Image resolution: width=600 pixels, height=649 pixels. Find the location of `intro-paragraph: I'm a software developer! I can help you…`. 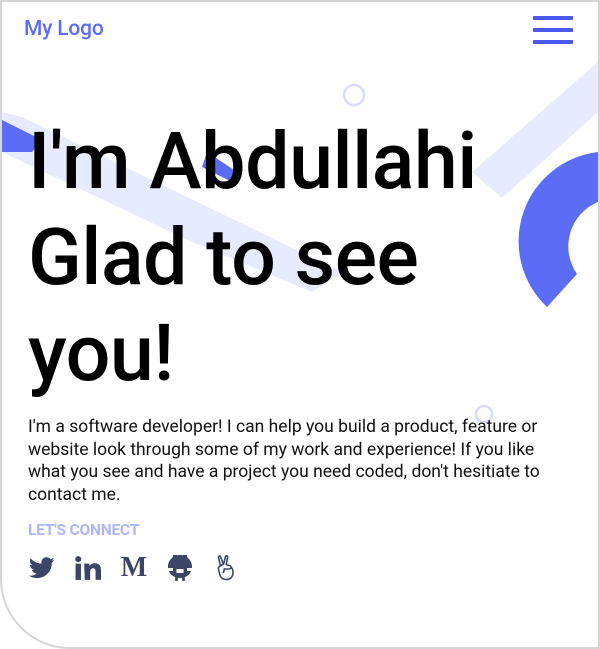

intro-paragraph: I'm a software developer! I can help you… is located at coordinates (284, 461).